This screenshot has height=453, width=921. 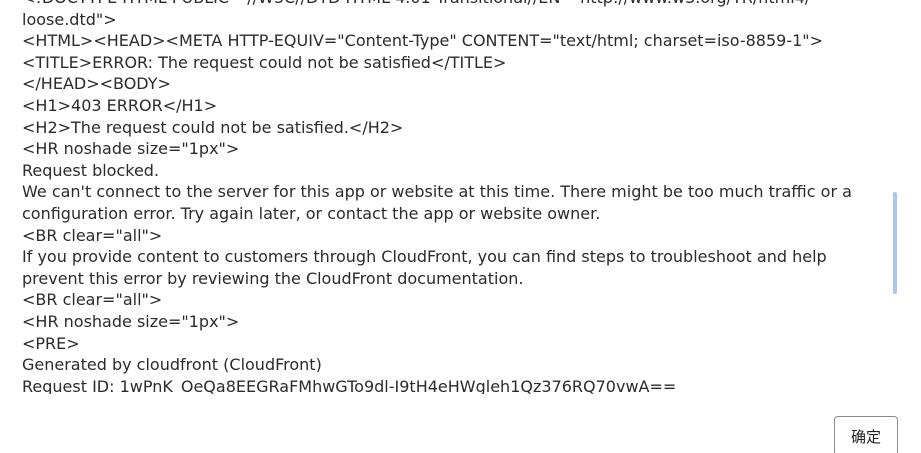 What do you see at coordinates (51, 343) in the screenshot?
I see `source-line-pre: <PRE>` at bounding box center [51, 343].